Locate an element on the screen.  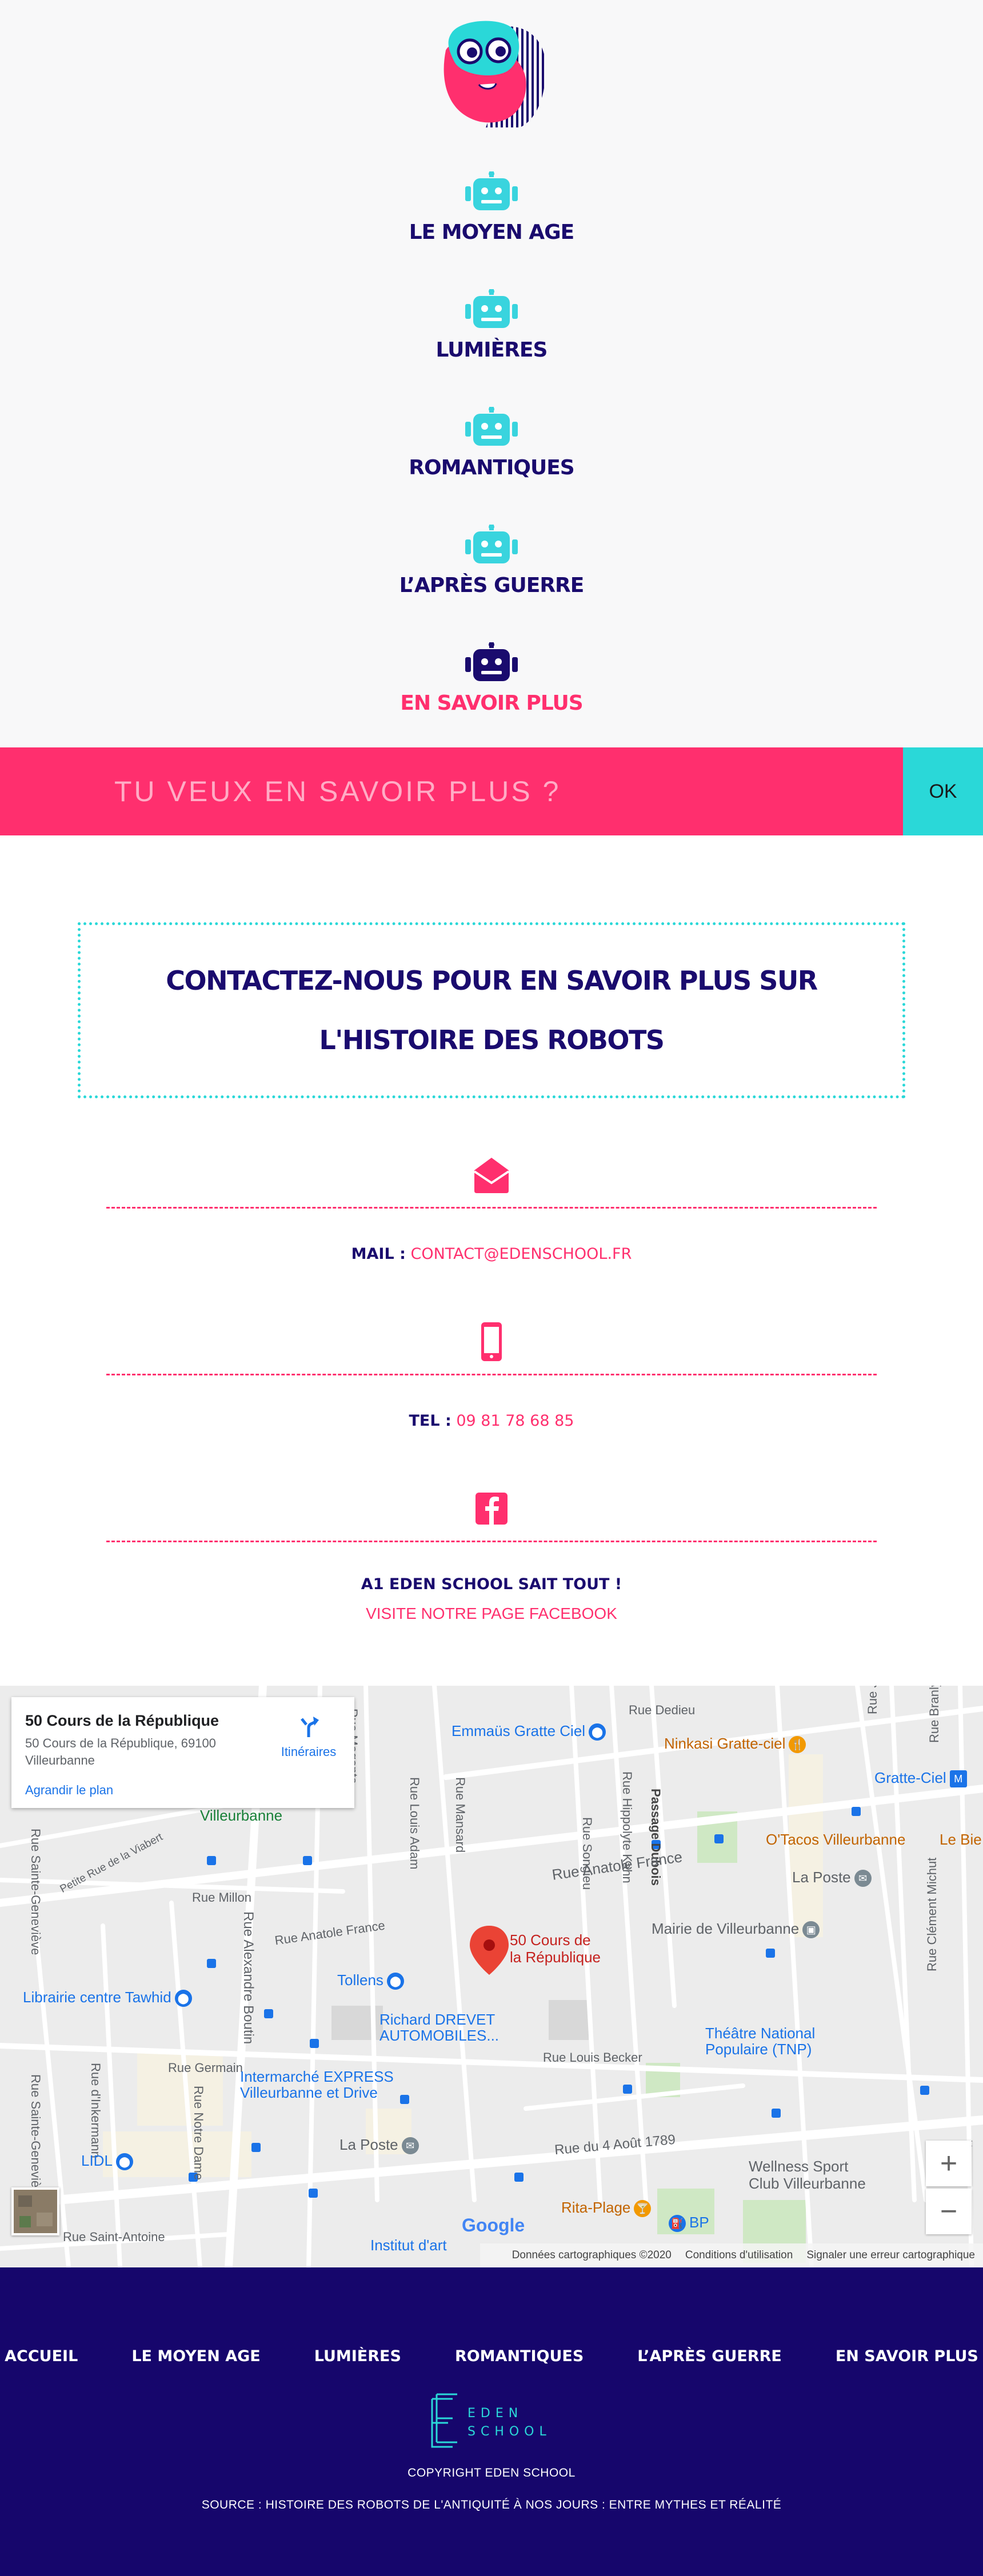
street-label: Passage Dubois is located at coordinates (656, 1837).